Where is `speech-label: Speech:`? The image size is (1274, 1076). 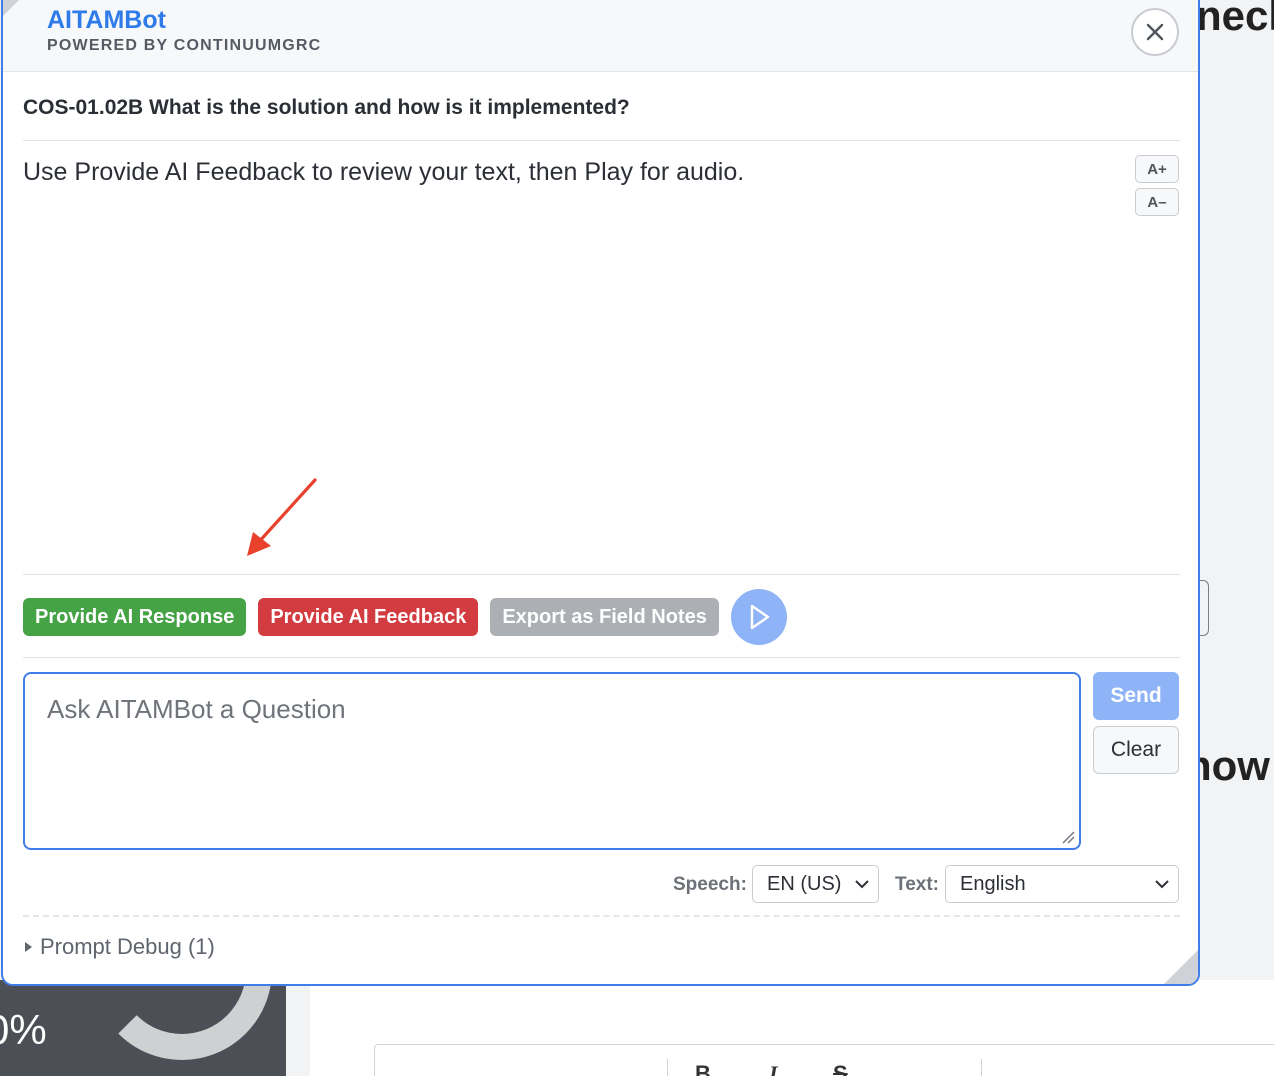
speech-label: Speech: is located at coordinates (710, 884).